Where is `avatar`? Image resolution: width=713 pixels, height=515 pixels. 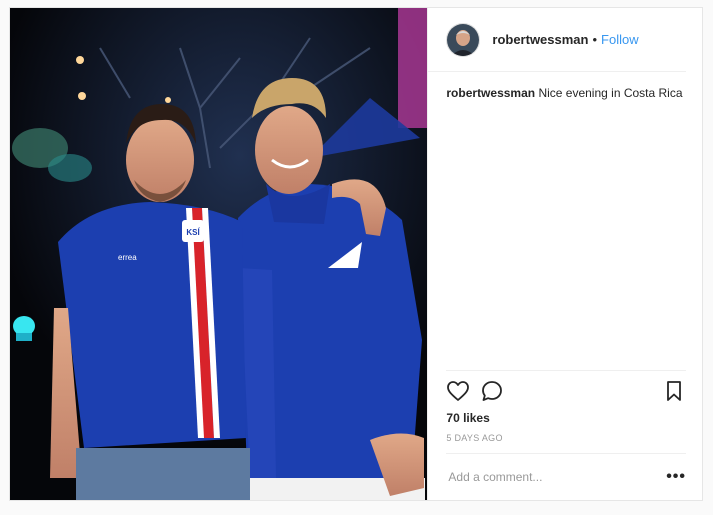
avatar is located at coordinates (463, 39).